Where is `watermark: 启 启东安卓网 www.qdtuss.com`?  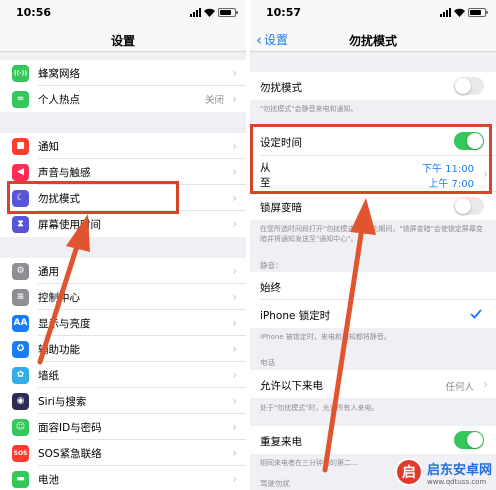
watermark: 启 启东安卓网 www.qdtuss.com is located at coordinates (443, 472).